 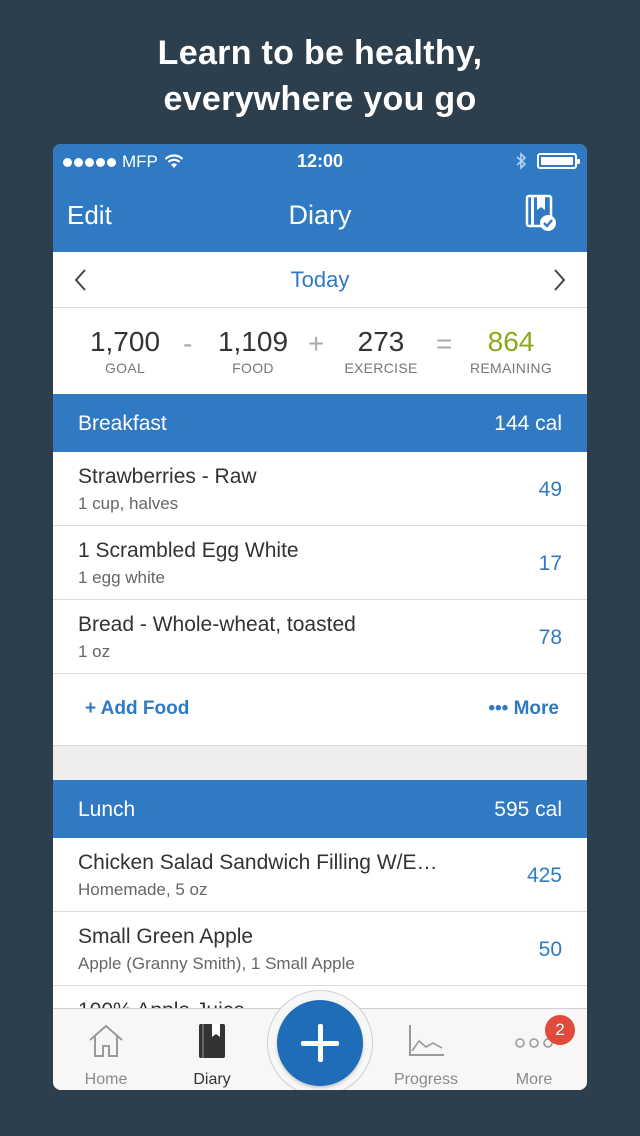 What do you see at coordinates (316, 343) in the screenshot?
I see `plus-operator: +` at bounding box center [316, 343].